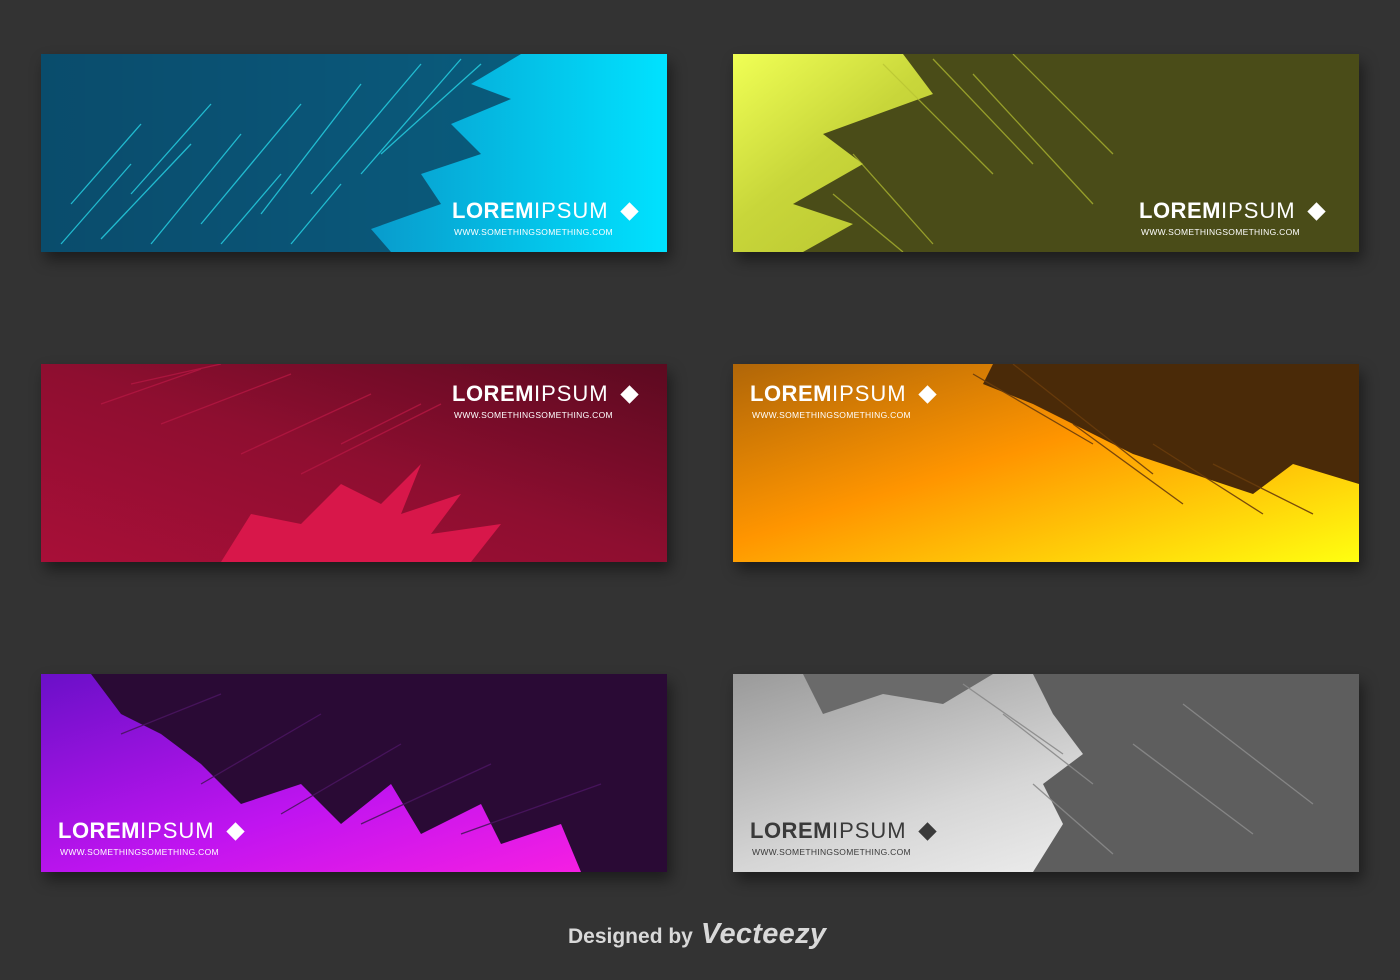 The image size is (1400, 980). What do you see at coordinates (697, 936) in the screenshot?
I see `designer-credit: Designed by Vecteezy` at bounding box center [697, 936].